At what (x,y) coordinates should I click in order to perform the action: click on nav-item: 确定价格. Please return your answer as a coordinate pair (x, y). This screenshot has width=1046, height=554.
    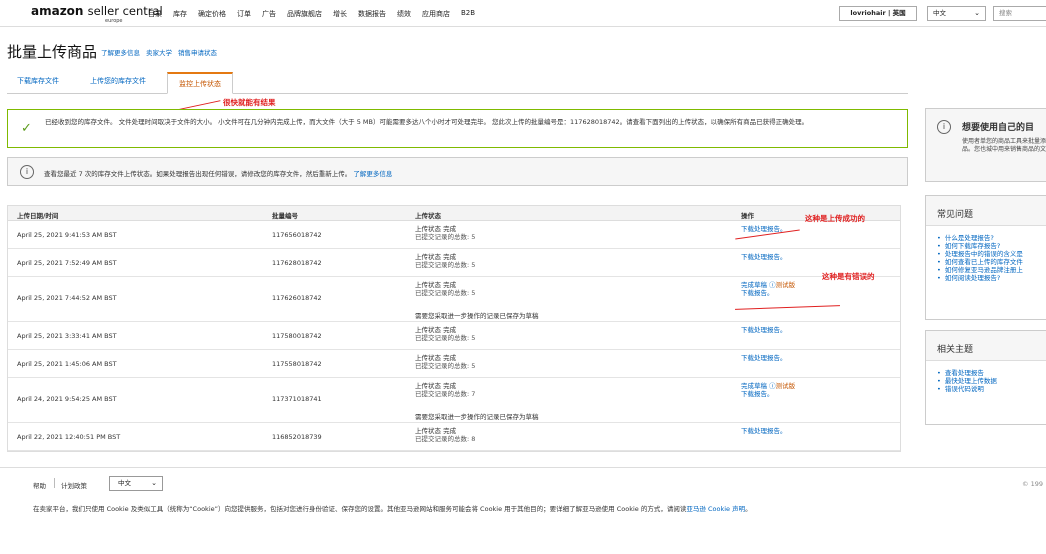
    Looking at the image, I should click on (212, 14).